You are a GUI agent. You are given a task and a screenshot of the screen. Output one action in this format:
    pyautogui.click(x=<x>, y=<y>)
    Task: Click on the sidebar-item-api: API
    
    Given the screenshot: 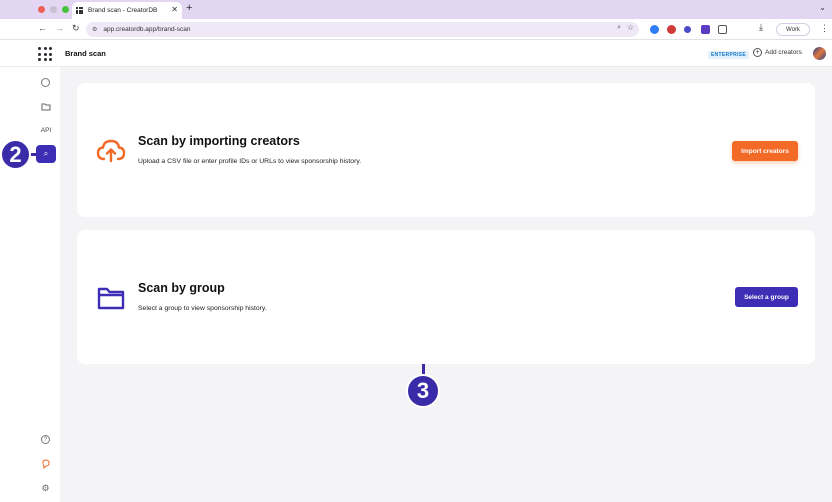 What is the action you would take?
    pyautogui.click(x=46, y=130)
    